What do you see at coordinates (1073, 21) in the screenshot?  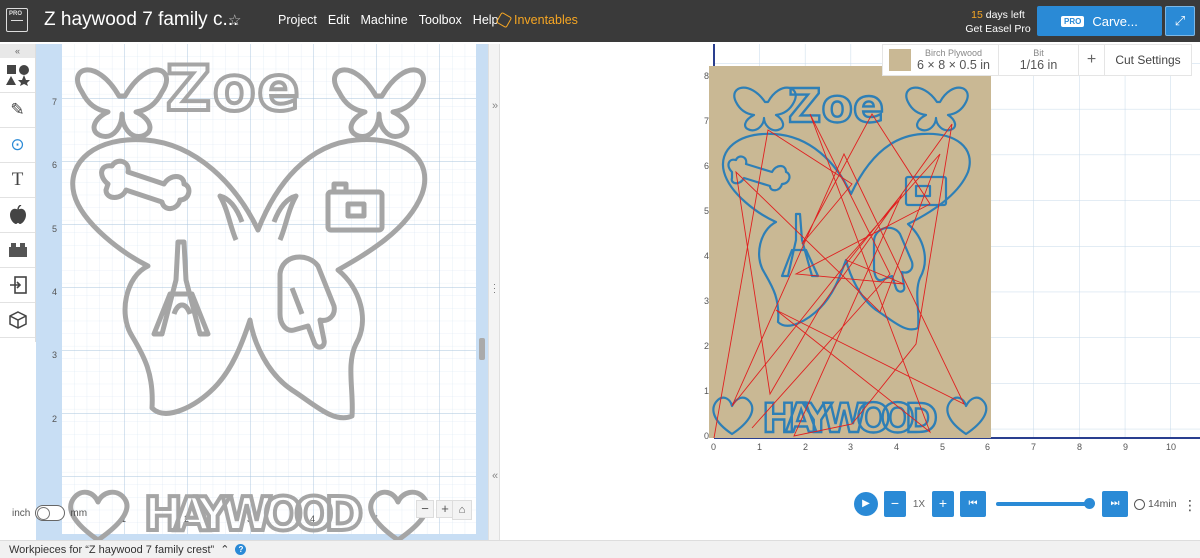 I see `carve-pro-badge: PRO` at bounding box center [1073, 21].